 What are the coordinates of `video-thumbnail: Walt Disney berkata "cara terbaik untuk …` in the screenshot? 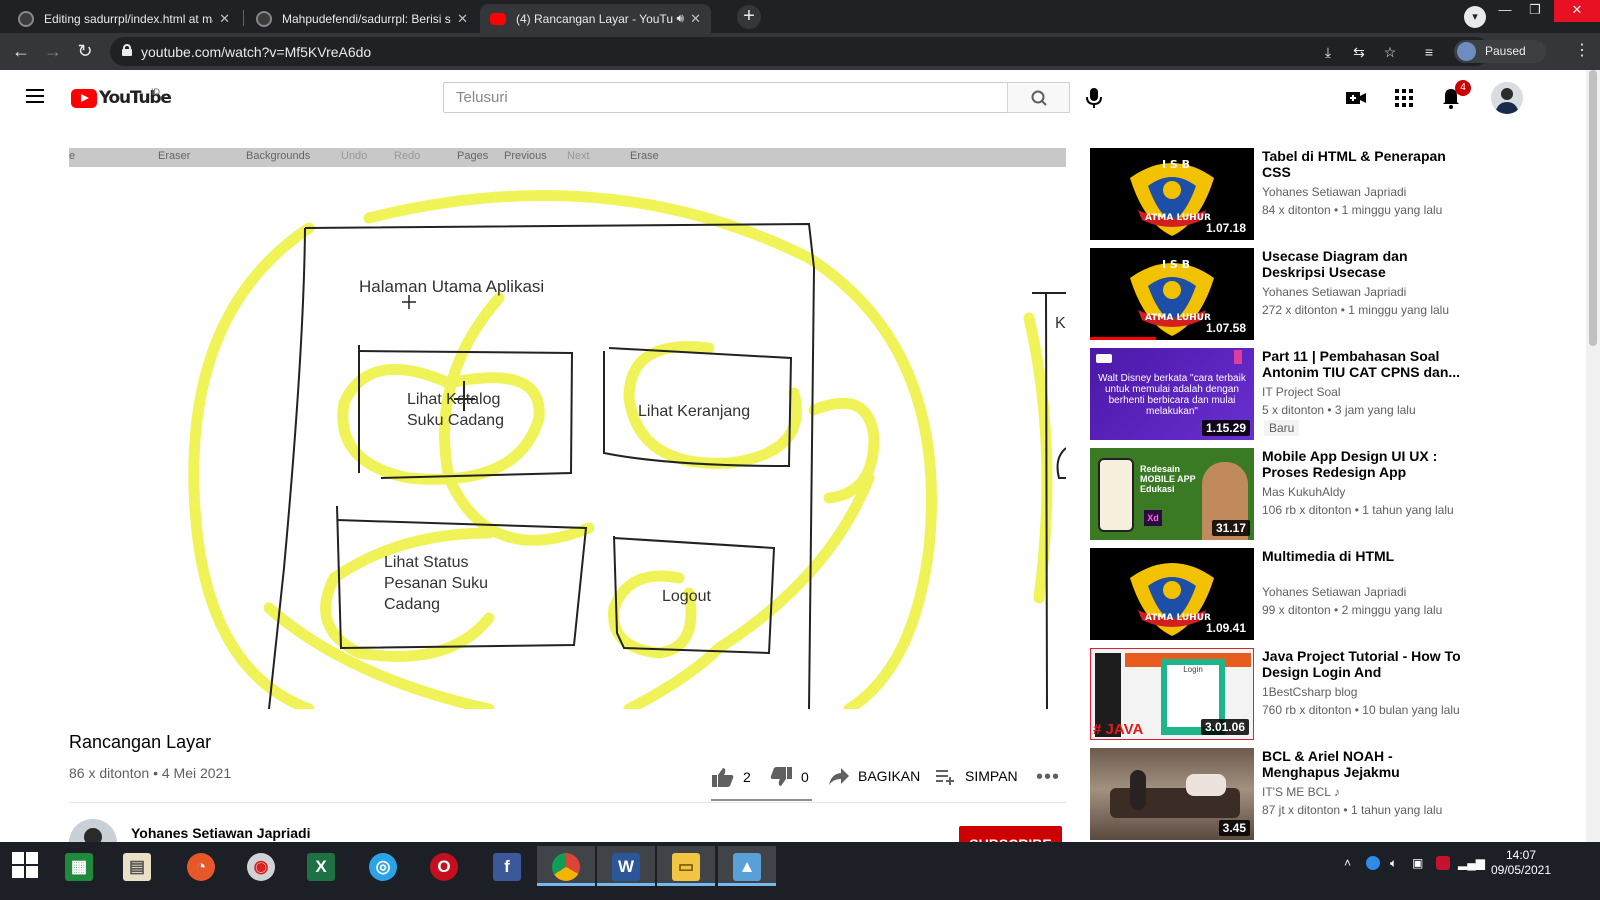 It's located at (1172, 394).